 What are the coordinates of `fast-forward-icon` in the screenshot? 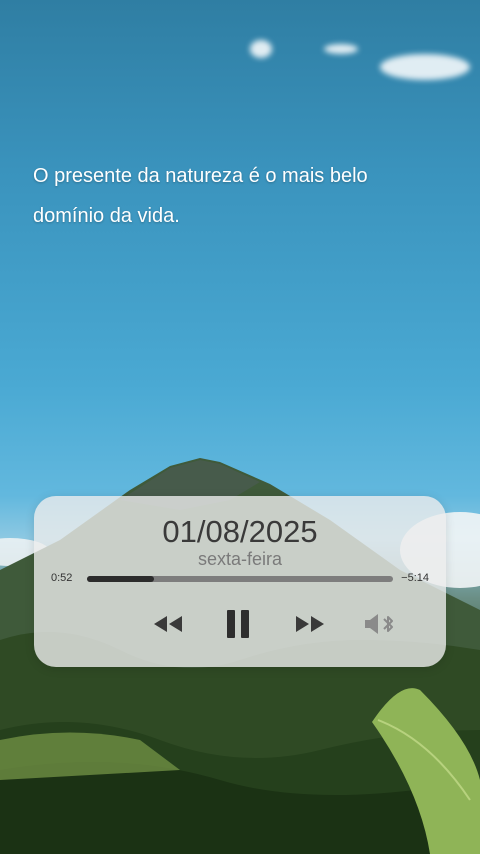 It's located at (310, 624).